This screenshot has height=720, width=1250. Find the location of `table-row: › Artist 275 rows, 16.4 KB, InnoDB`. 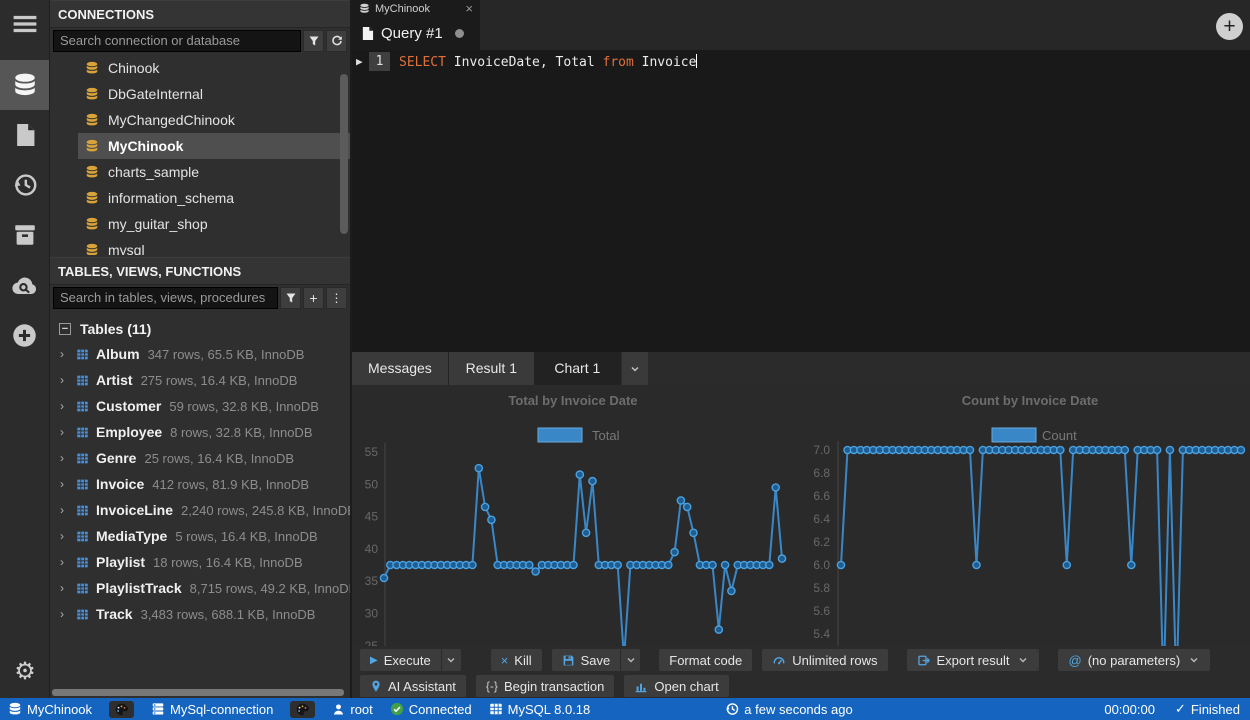

table-row: › Artist 275 rows, 16.4 KB, InnoDB is located at coordinates (200, 380).